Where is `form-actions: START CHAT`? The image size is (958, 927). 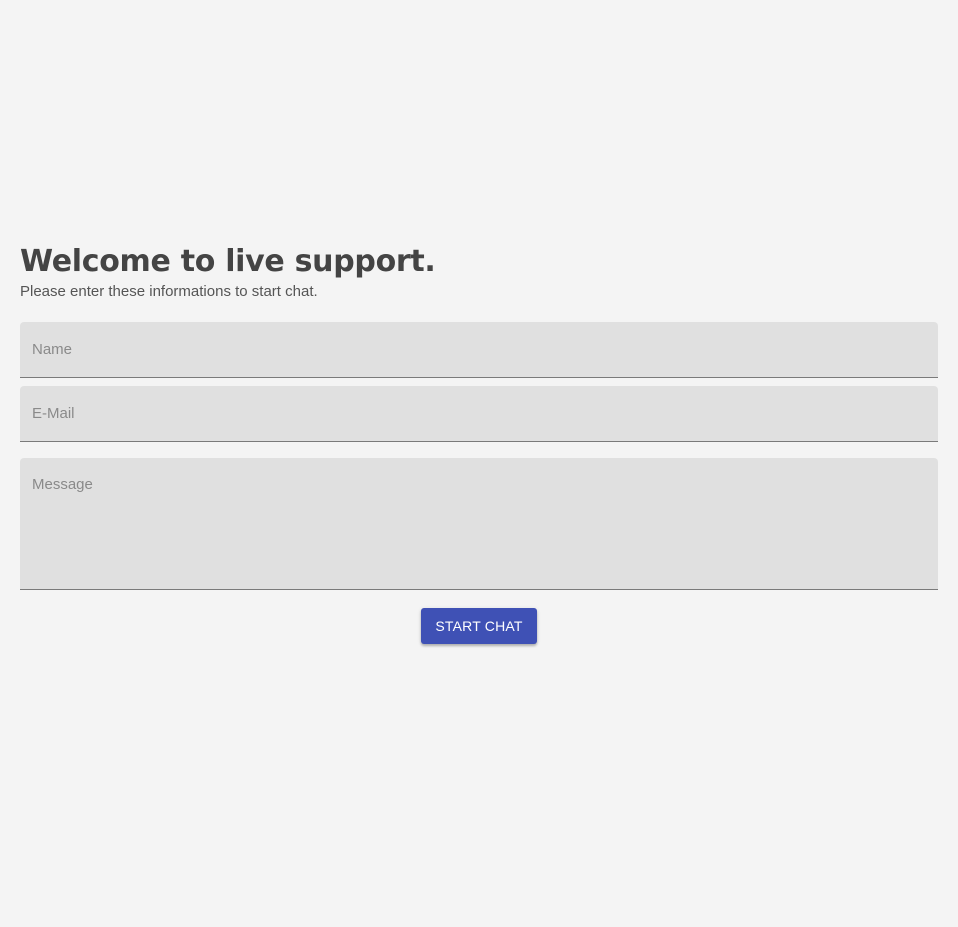
form-actions: START CHAT is located at coordinates (479, 626).